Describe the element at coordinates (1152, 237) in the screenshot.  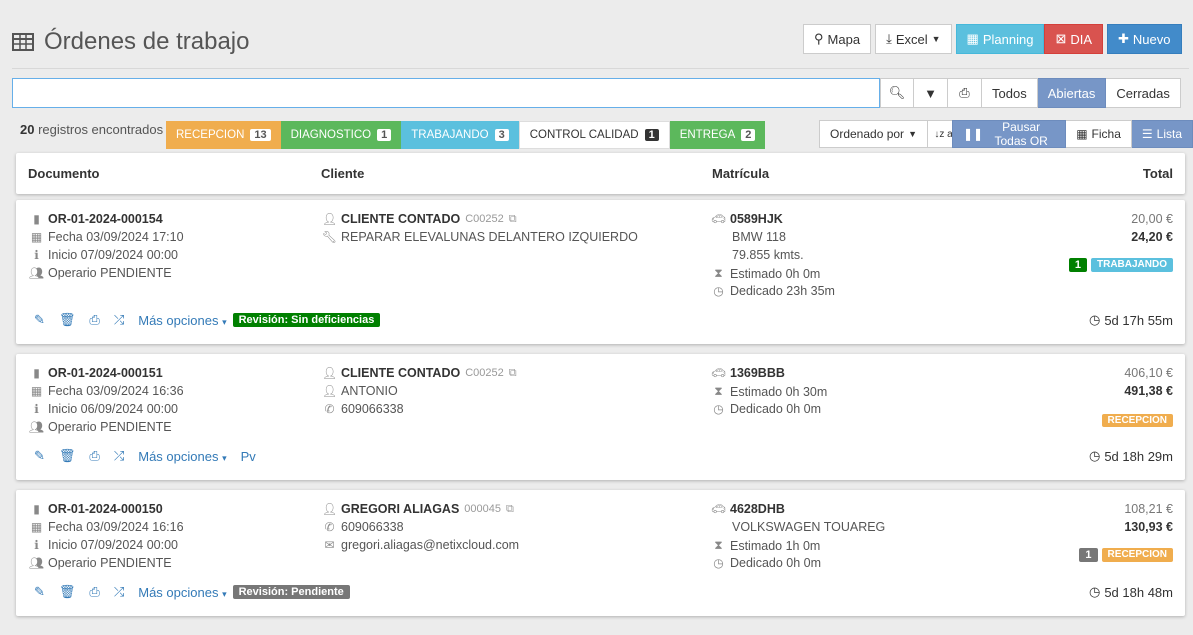
I see `total: 24,20 €` at that location.